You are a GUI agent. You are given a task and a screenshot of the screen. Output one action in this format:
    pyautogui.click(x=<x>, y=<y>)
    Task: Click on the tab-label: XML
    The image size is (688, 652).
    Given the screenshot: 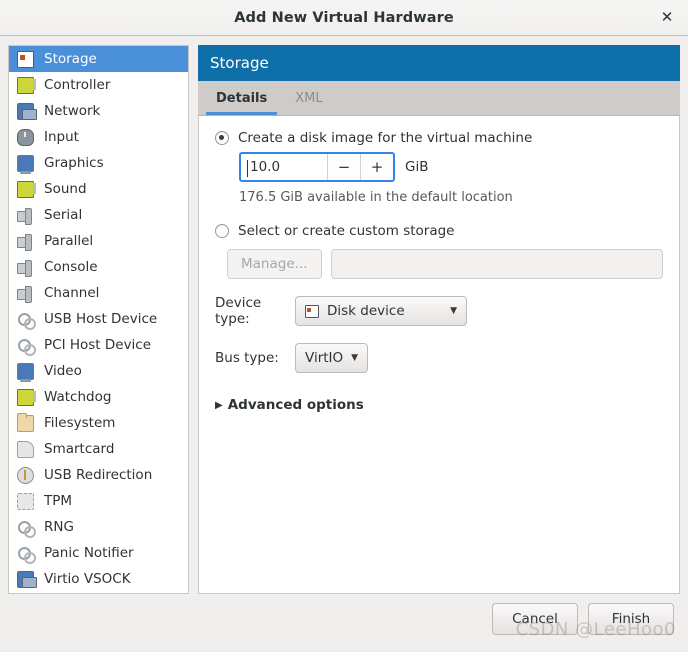 What is the action you would take?
    pyautogui.click(x=309, y=98)
    